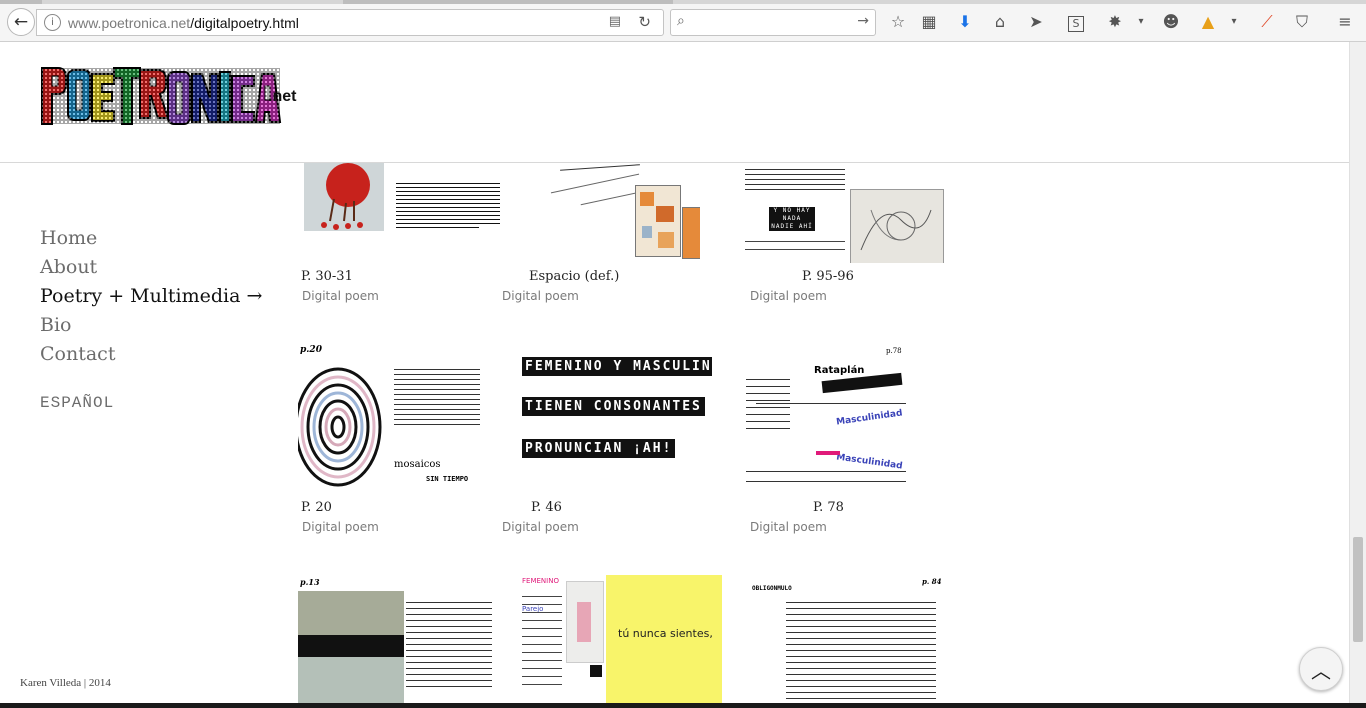  What do you see at coordinates (151, 325) in the screenshot?
I see `nav-item-bio: Bio` at bounding box center [151, 325].